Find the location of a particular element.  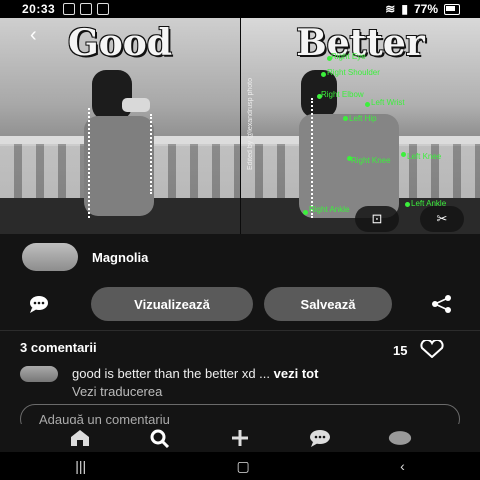

pose-label: Right Ankle is located at coordinates (329, 209).